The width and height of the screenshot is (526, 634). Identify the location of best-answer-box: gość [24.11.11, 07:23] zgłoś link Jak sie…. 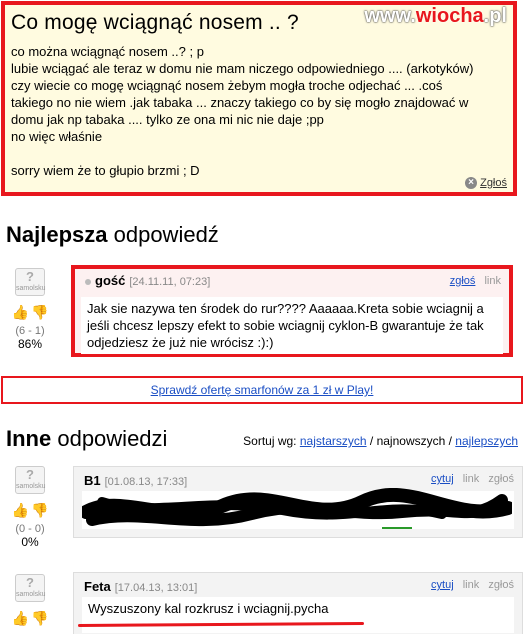
(292, 311).